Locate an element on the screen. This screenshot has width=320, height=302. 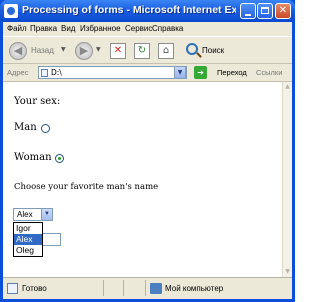
dropdown-option: Alex is located at coordinates (28, 239).